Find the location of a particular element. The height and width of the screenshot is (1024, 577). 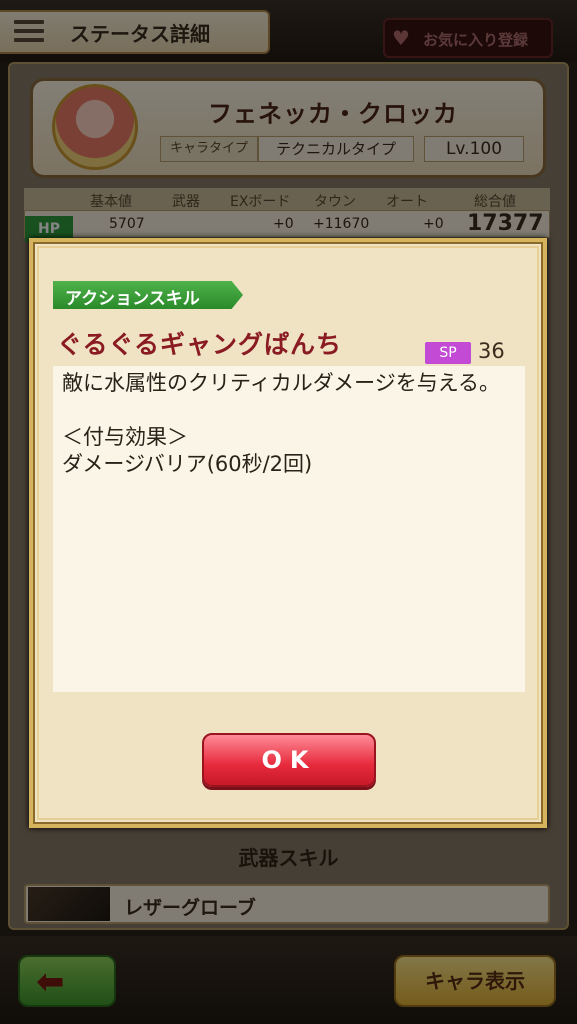

sp-value: 36 is located at coordinates (491, 351).